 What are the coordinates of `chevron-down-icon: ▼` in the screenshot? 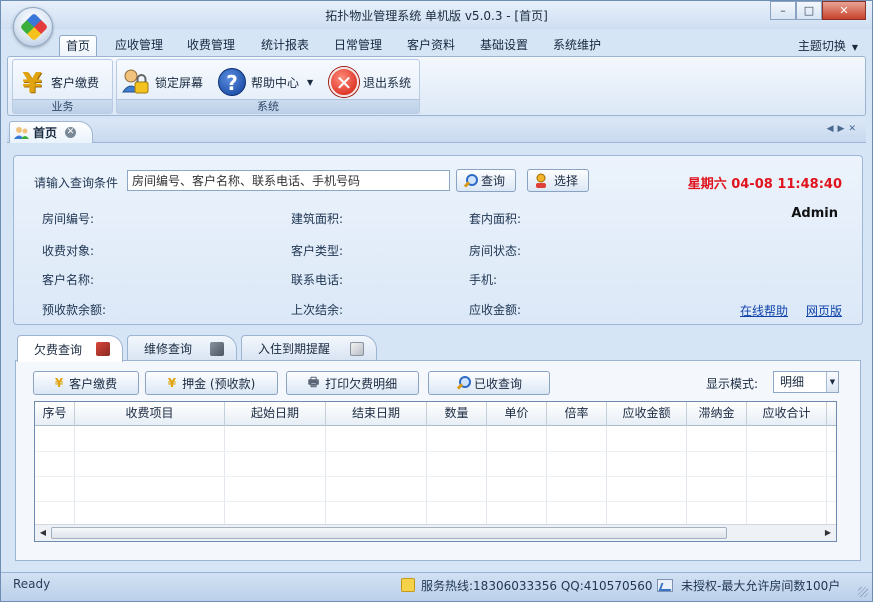 It's located at (854, 47).